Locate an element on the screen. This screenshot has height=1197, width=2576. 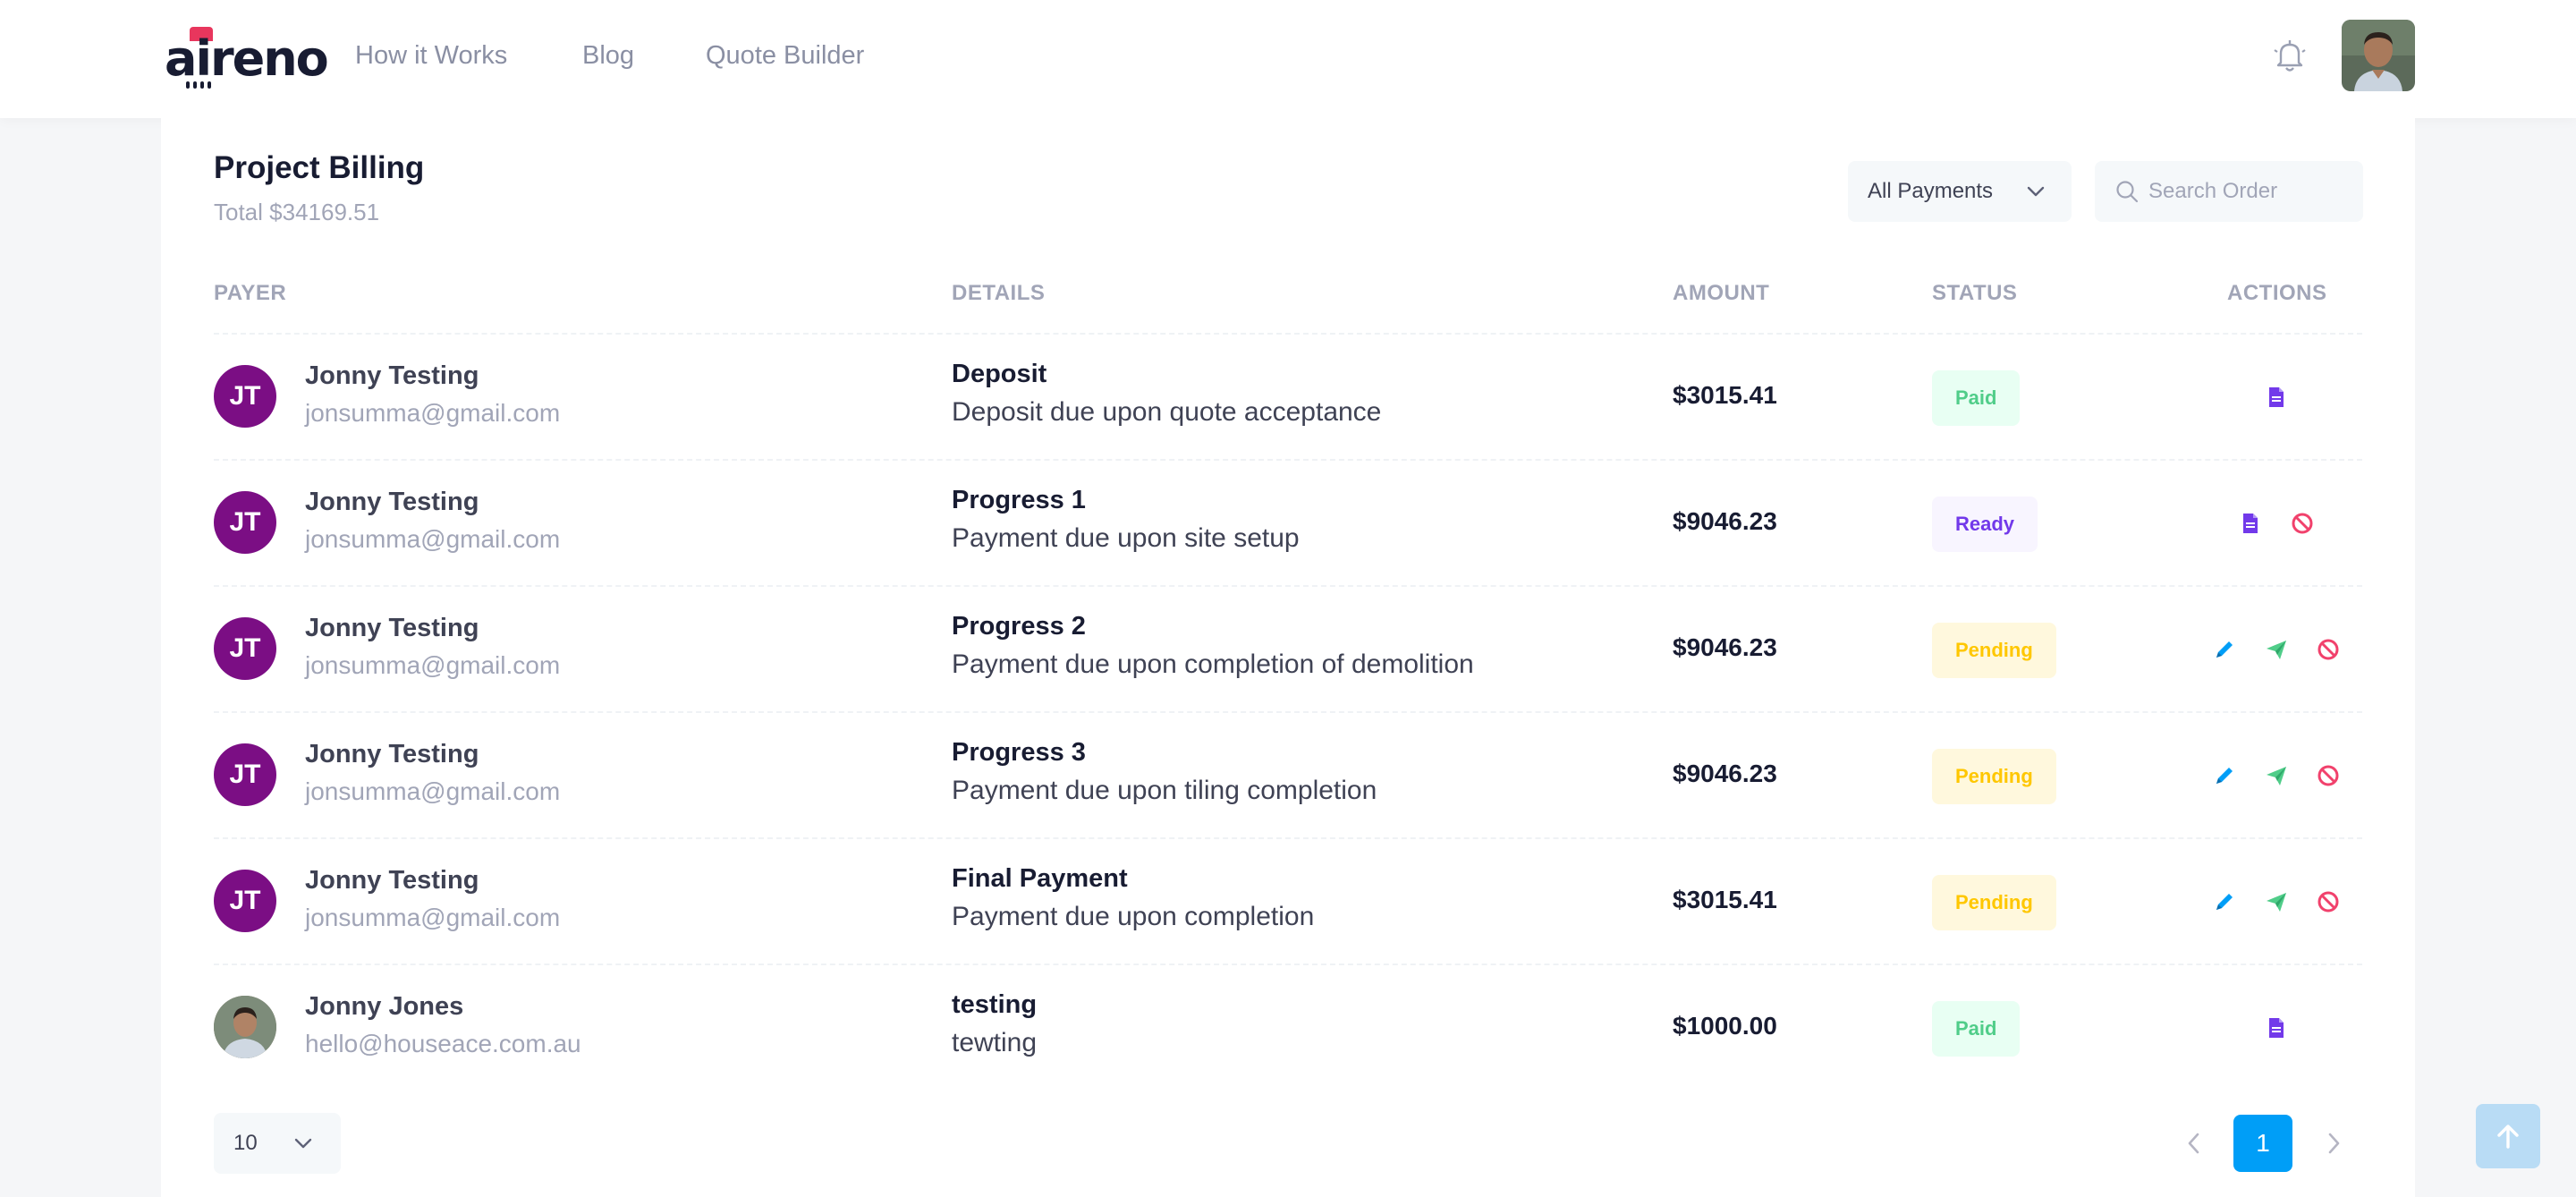
chevron-right-icon is located at coordinates (2333, 1143).